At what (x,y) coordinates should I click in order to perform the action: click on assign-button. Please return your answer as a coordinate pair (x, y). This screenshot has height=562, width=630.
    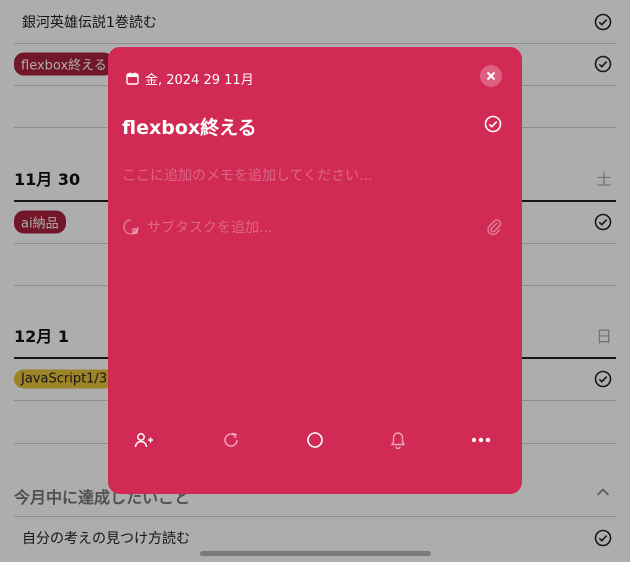
    Looking at the image, I should click on (144, 440).